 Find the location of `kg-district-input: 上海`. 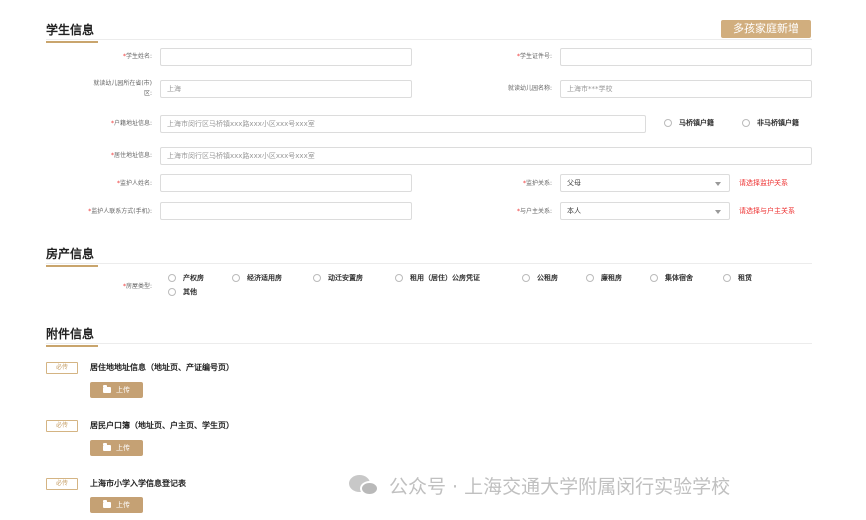

kg-district-input: 上海 is located at coordinates (286, 89).